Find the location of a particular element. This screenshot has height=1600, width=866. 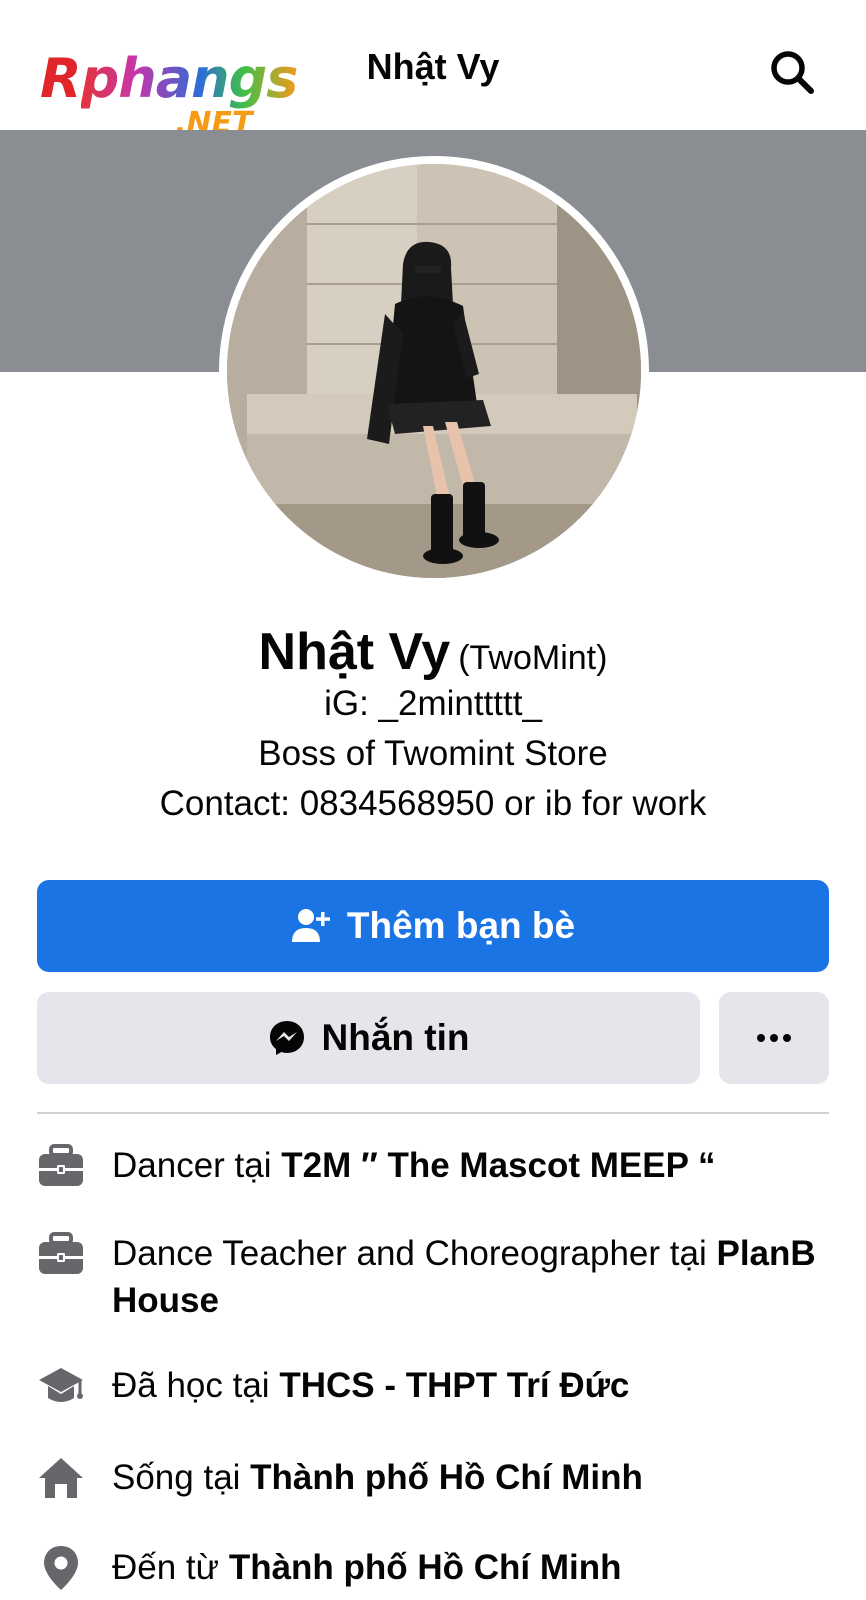

home-icon is located at coordinates (61, 1478).